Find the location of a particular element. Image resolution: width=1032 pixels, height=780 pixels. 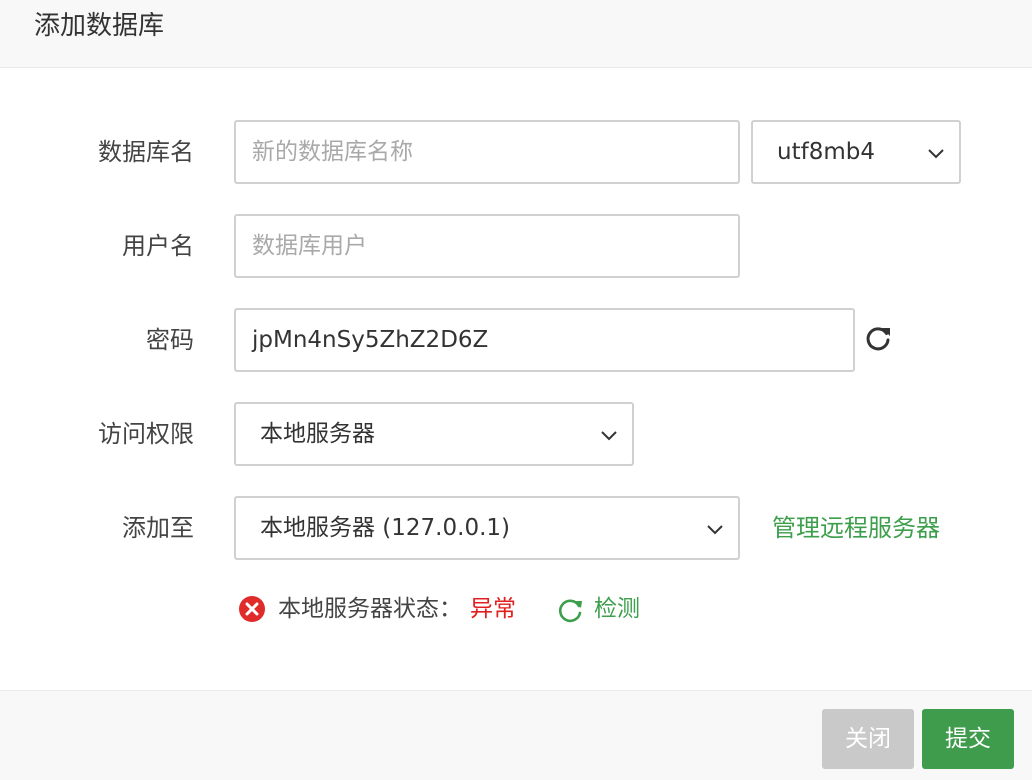

charset-value: utf8mb4 is located at coordinates (826, 152).